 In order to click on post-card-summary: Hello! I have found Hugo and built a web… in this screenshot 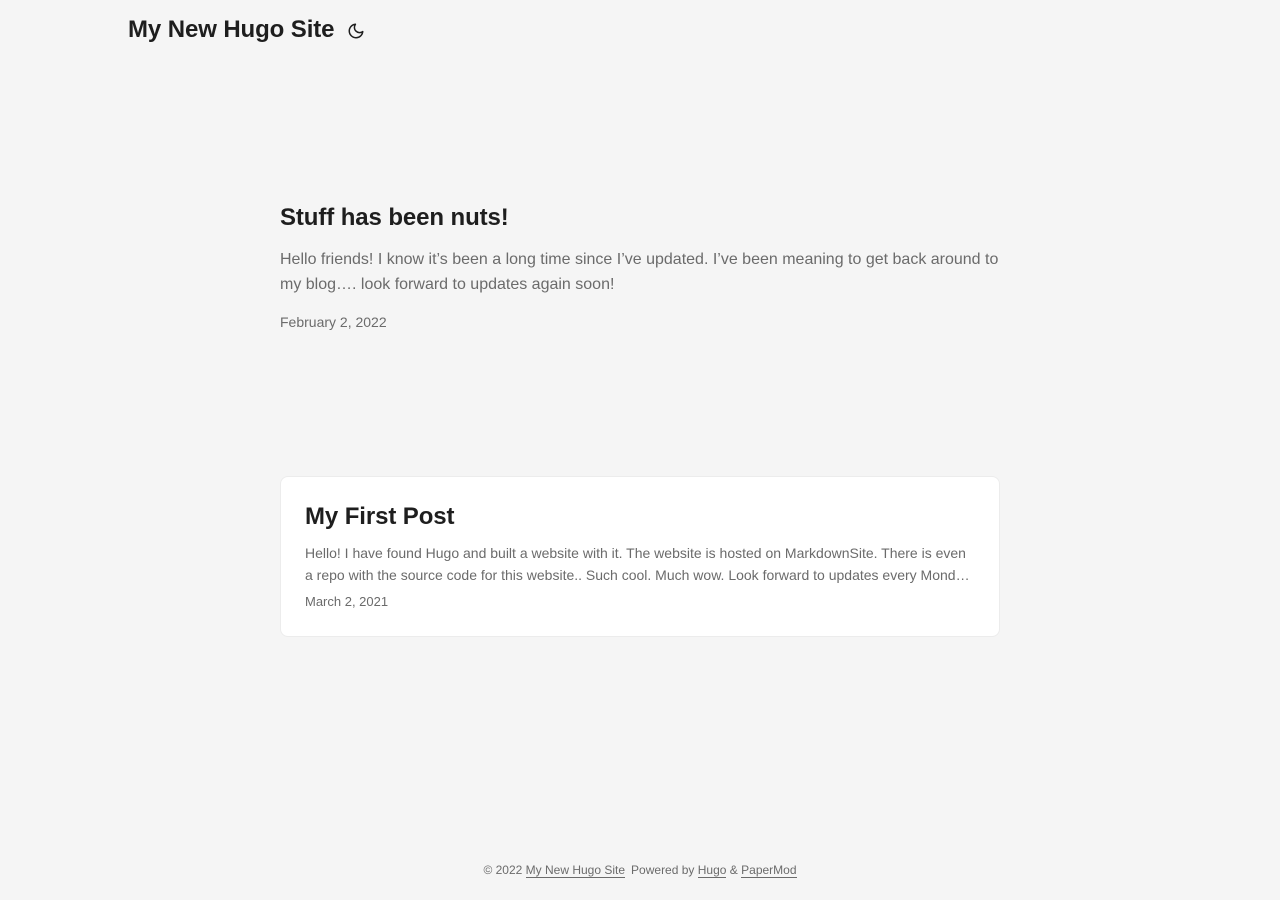, I will do `click(637, 564)`.